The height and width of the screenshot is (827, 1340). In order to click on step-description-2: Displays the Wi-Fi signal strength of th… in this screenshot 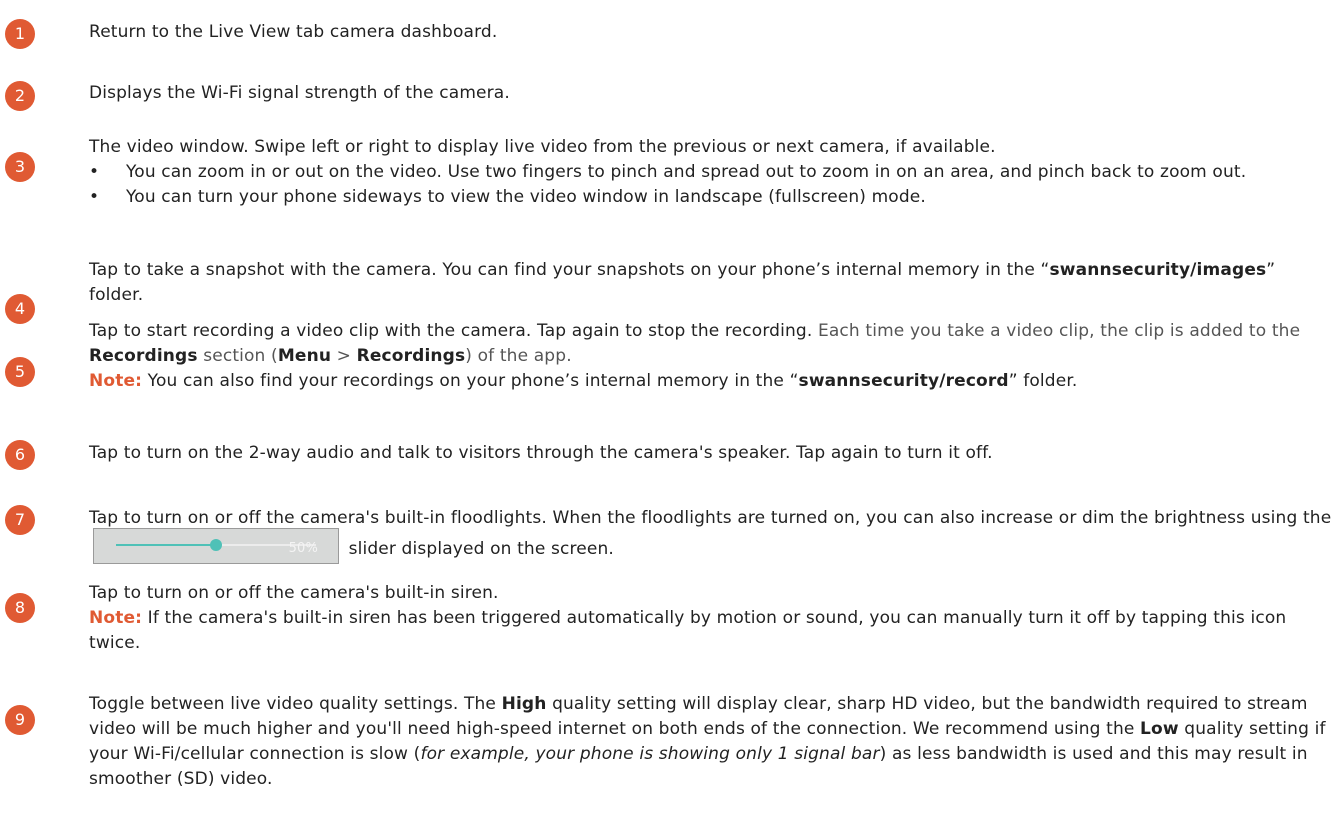, I will do `click(711, 93)`.